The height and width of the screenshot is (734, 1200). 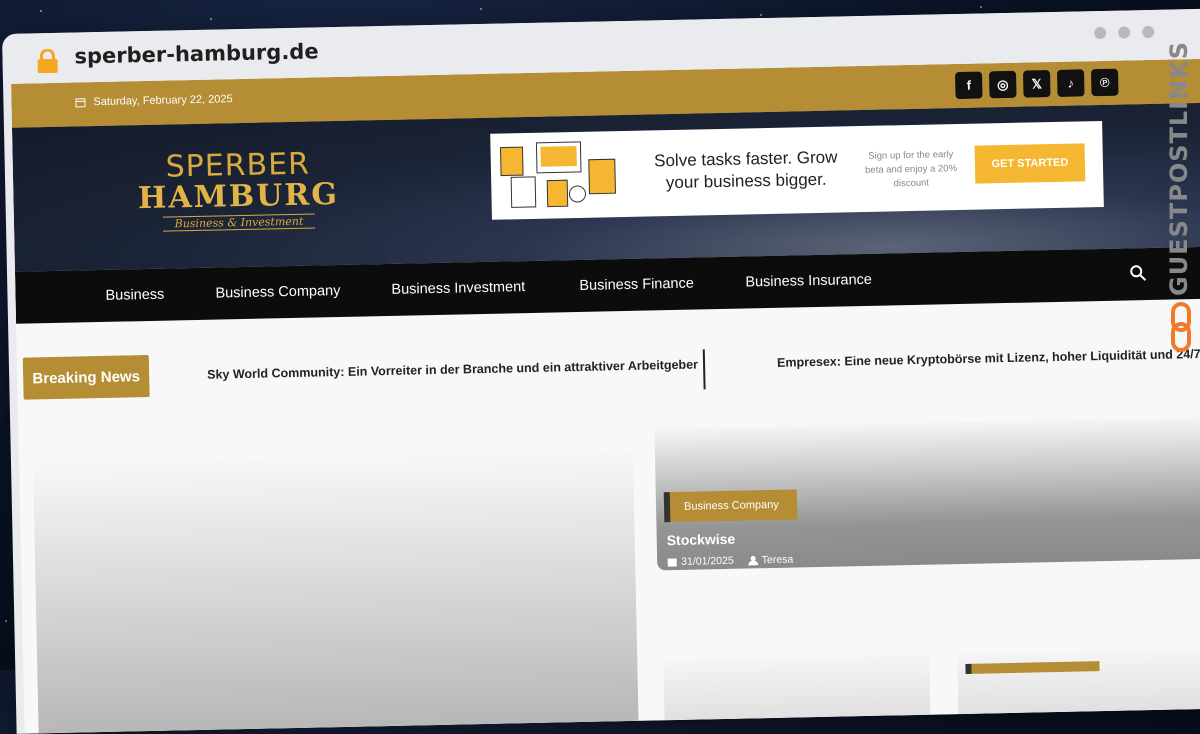 I want to click on post-title: Stockwise, so click(x=701, y=539).